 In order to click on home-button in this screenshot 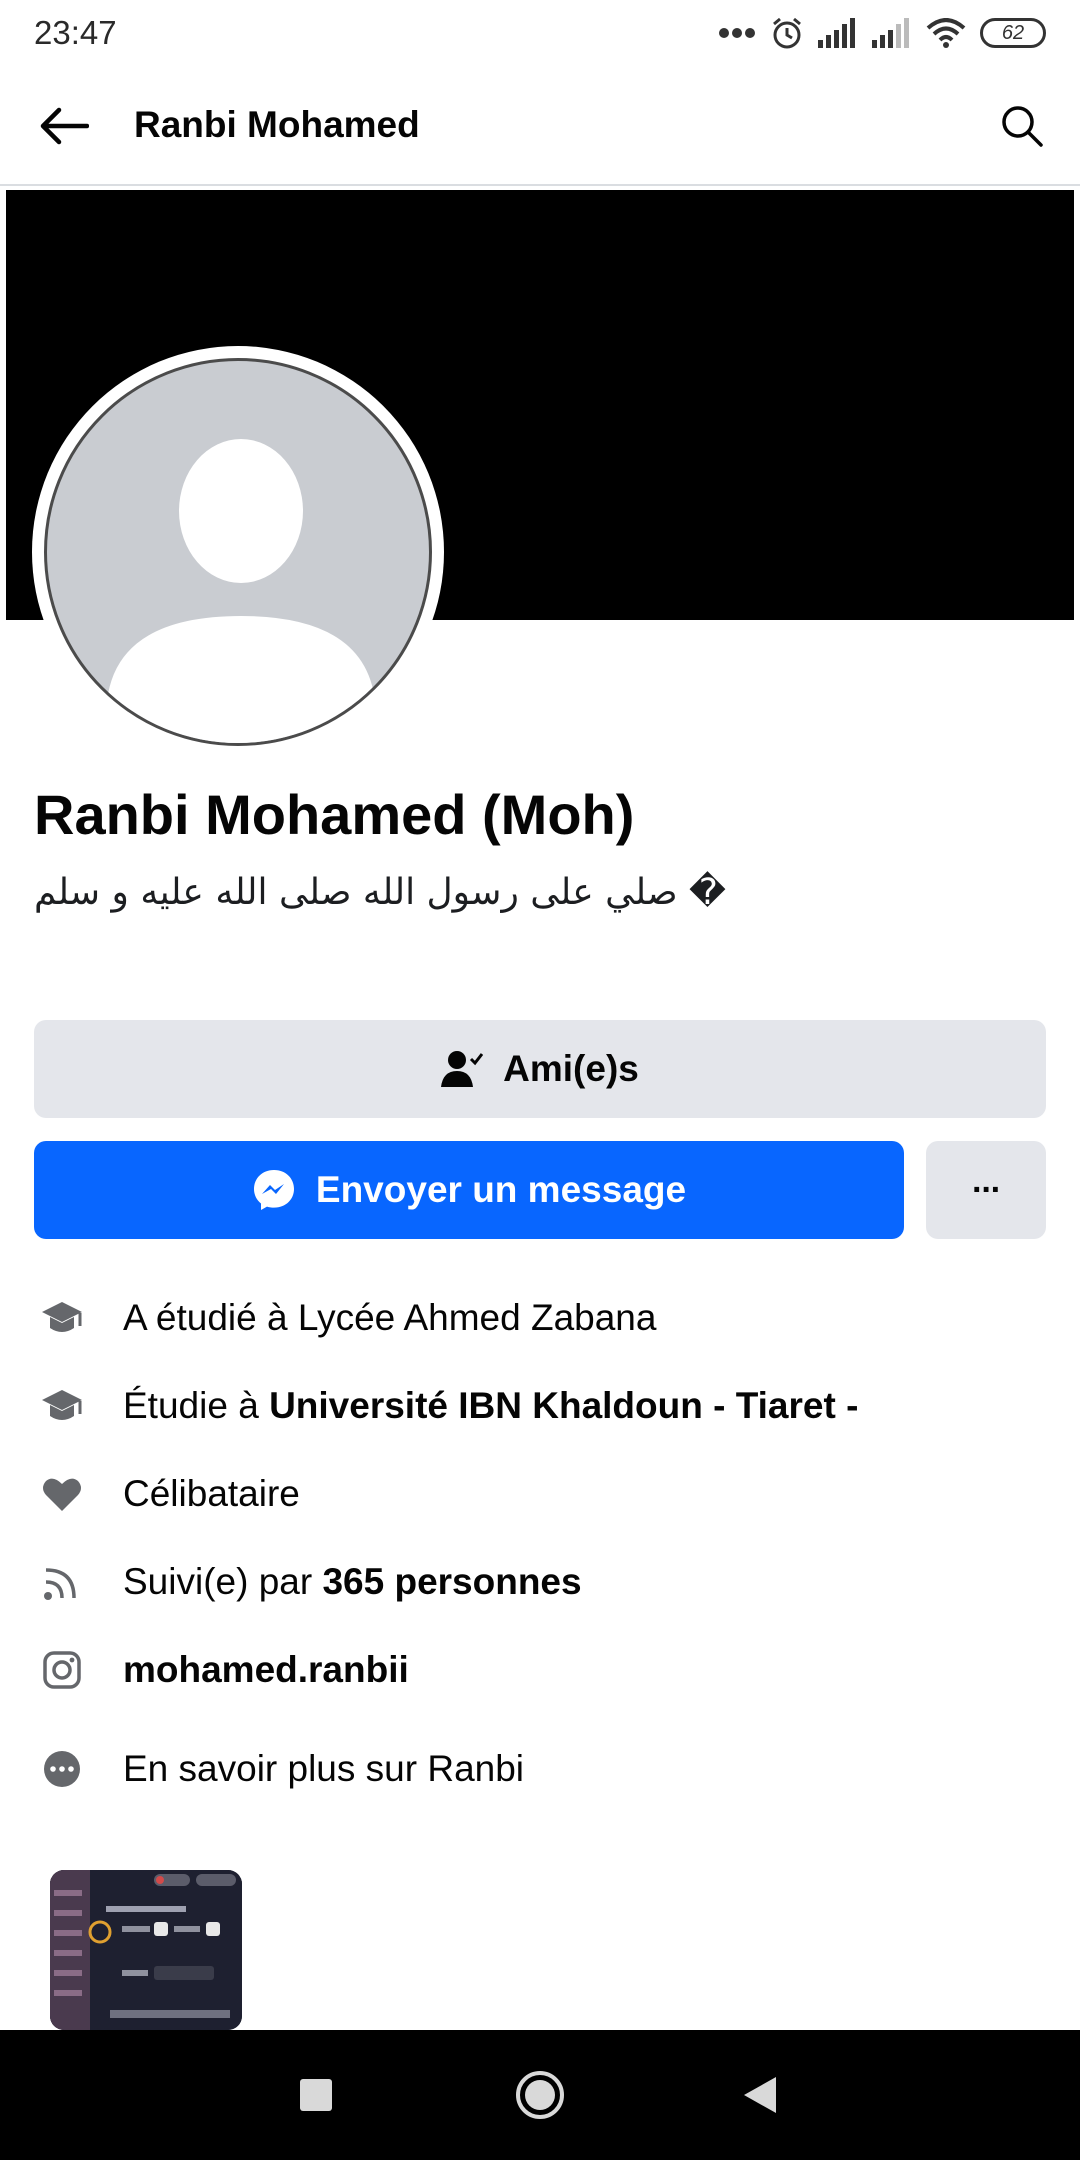, I will do `click(540, 2095)`.